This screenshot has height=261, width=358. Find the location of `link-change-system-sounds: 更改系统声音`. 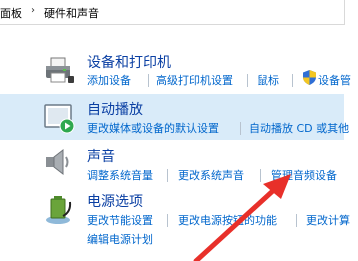

link-change-system-sounds: 更改系统声音 is located at coordinates (211, 175).